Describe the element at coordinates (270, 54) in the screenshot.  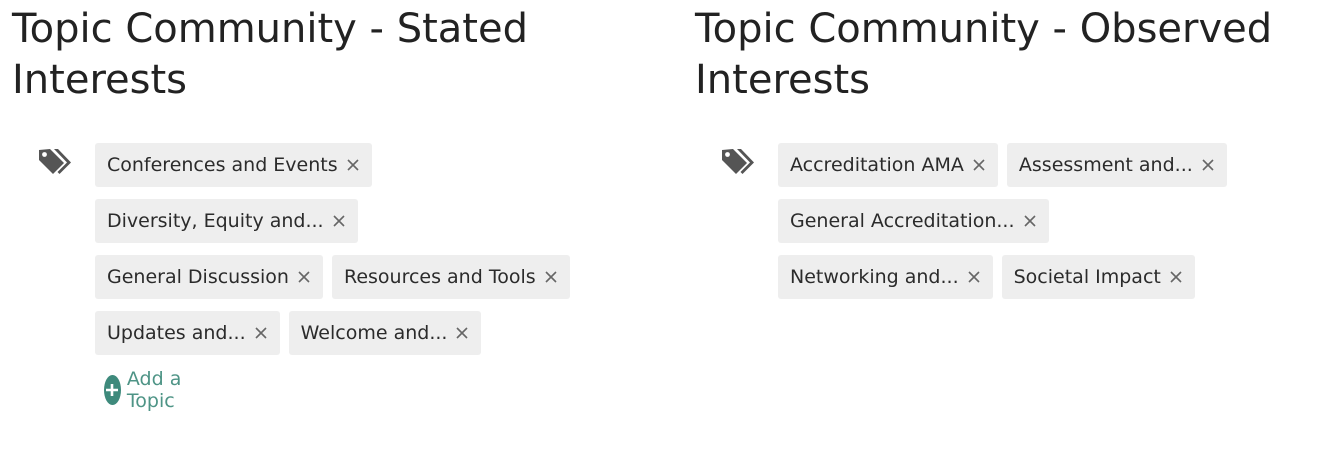
I see `stated-interests-title: Topic Community - Stated Interests` at that location.